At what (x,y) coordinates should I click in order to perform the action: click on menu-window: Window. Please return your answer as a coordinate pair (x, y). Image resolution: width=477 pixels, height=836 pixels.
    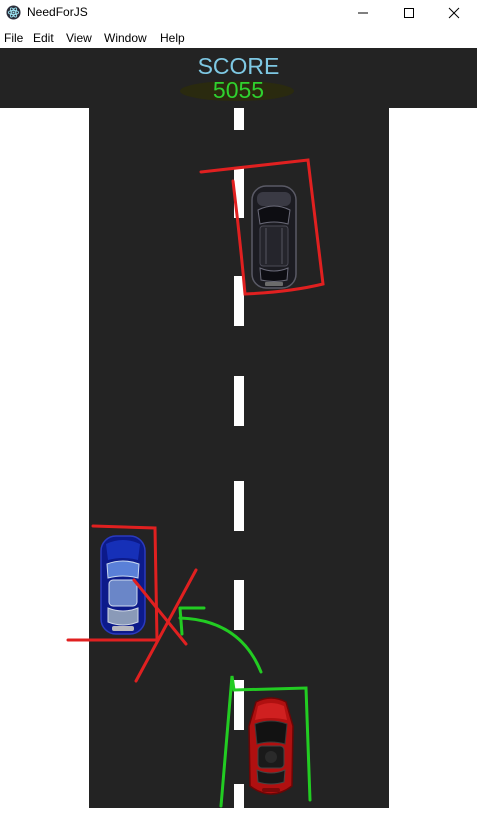
    Looking at the image, I should click on (125, 38).